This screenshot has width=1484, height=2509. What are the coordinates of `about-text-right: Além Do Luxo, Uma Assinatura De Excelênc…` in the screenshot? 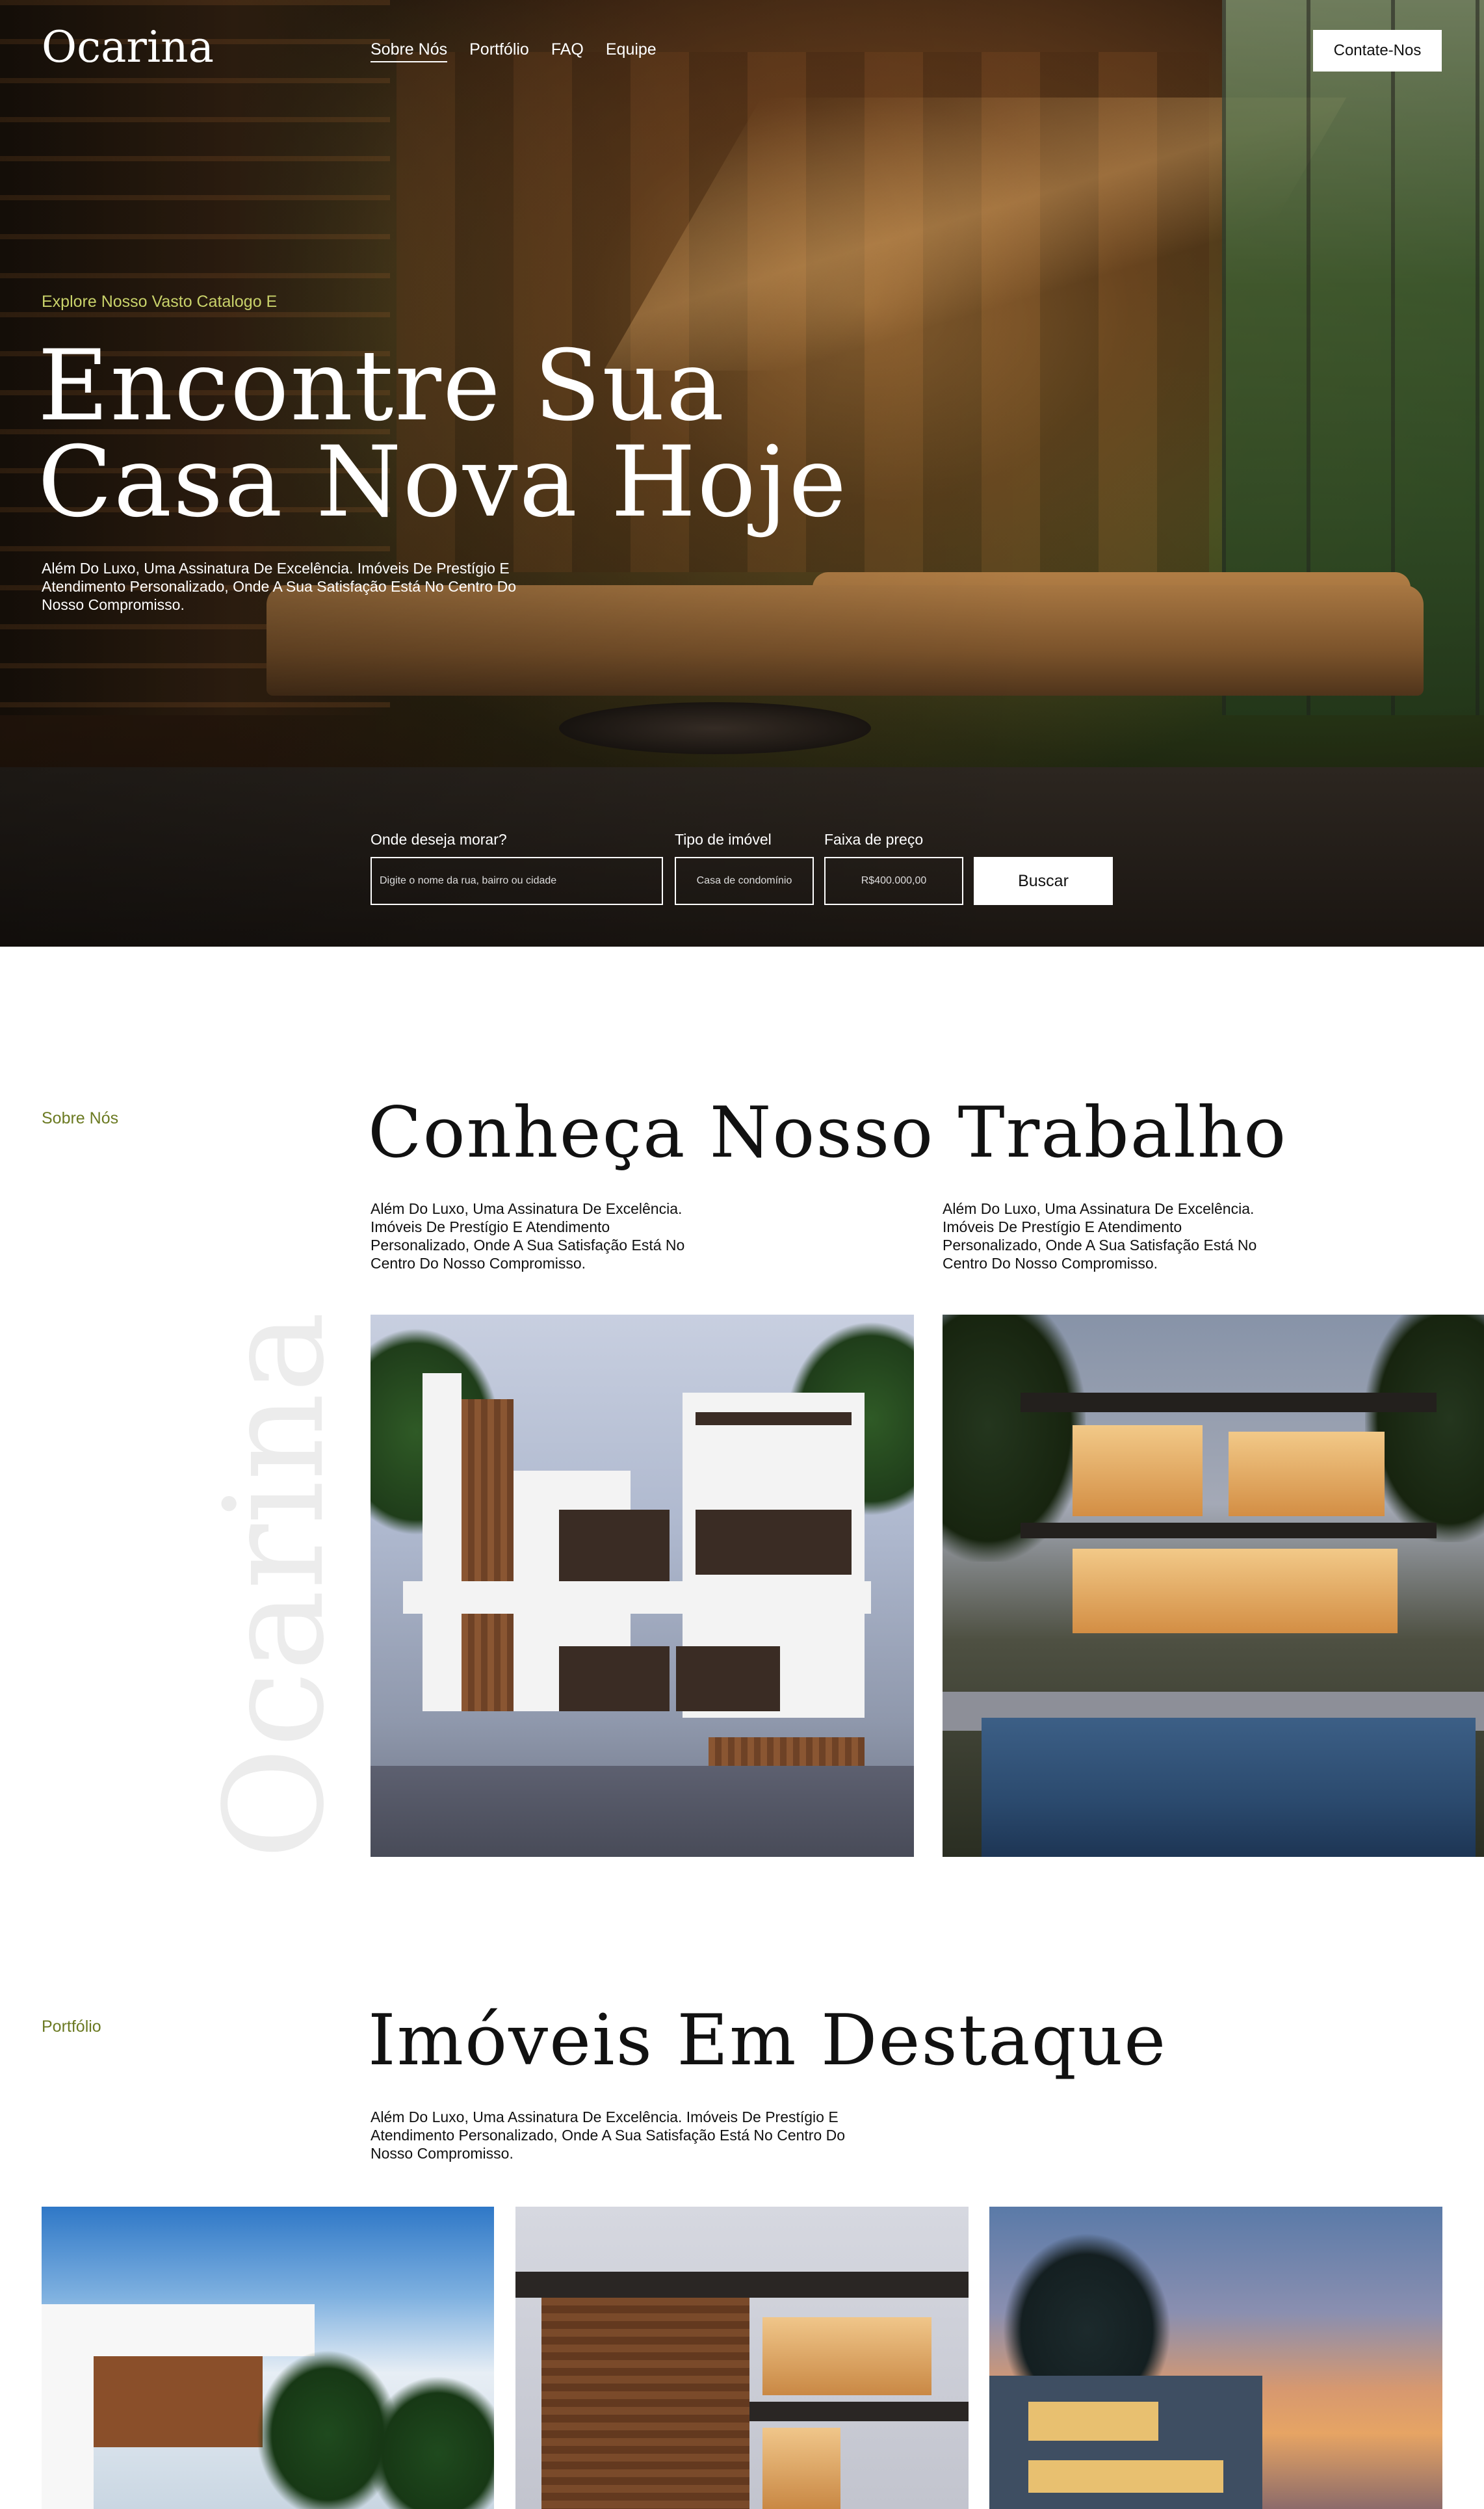 It's located at (1100, 1236).